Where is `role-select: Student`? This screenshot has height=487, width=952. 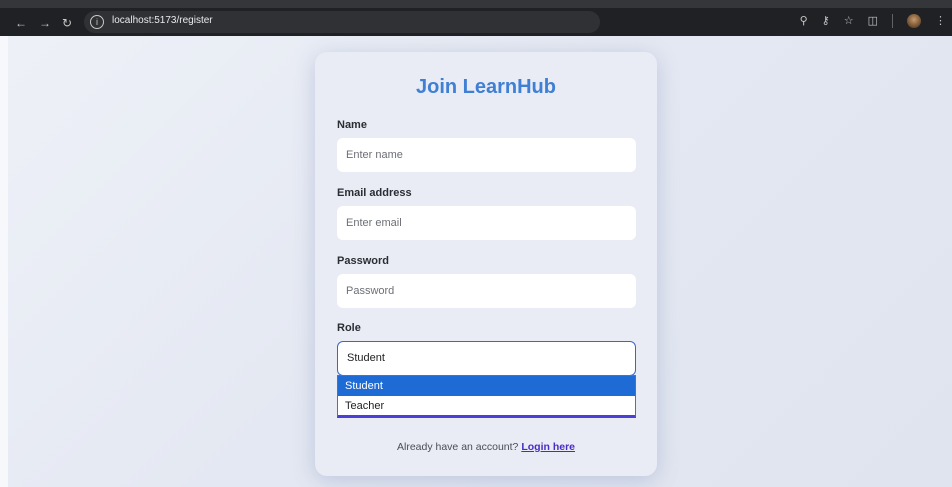 role-select: Student is located at coordinates (486, 358).